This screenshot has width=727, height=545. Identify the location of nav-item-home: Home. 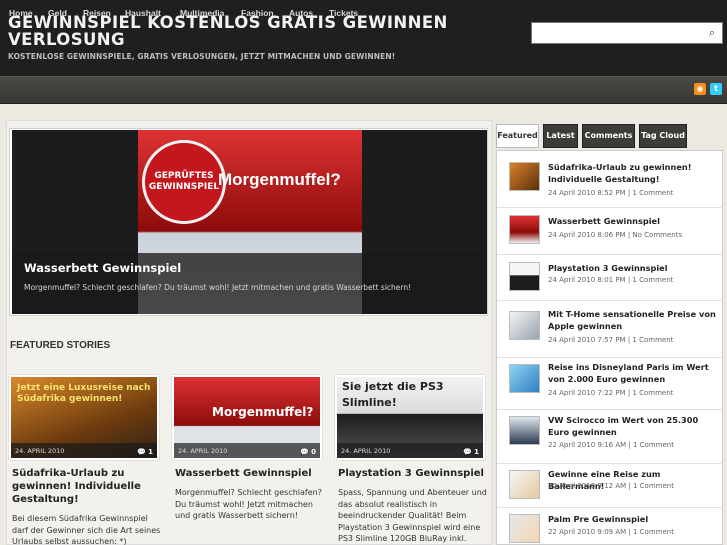
(21, 13).